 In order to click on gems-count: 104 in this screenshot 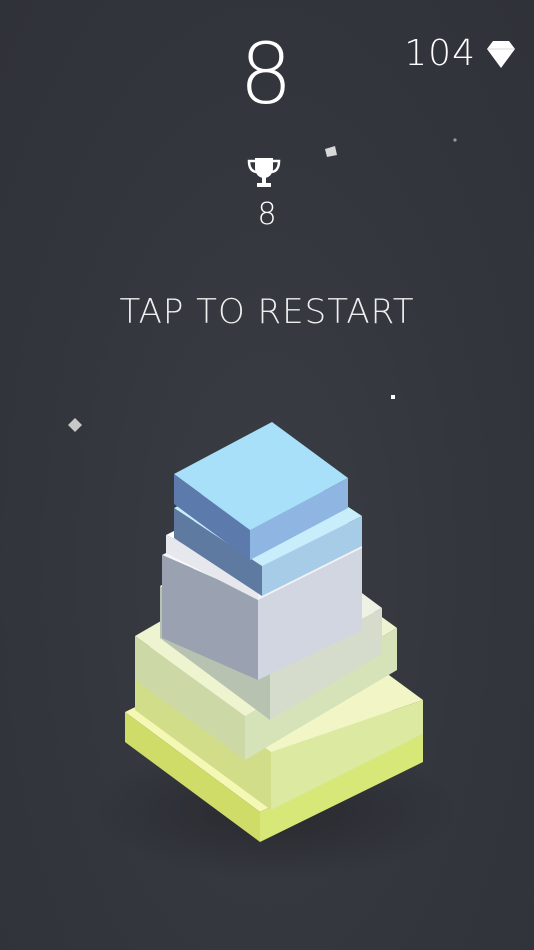, I will do `click(440, 53)`.